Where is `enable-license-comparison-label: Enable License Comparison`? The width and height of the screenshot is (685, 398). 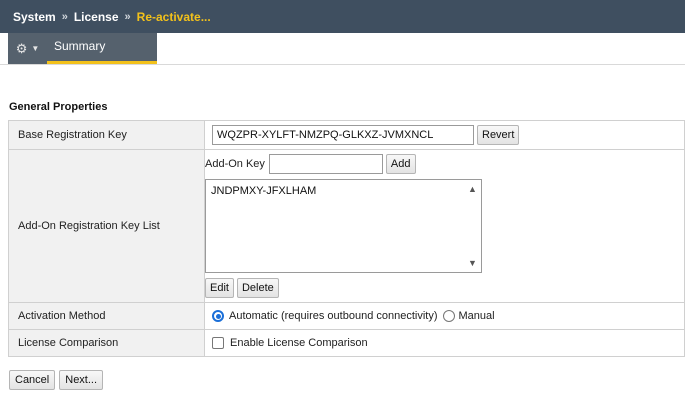 enable-license-comparison-label: Enable License Comparison is located at coordinates (299, 343).